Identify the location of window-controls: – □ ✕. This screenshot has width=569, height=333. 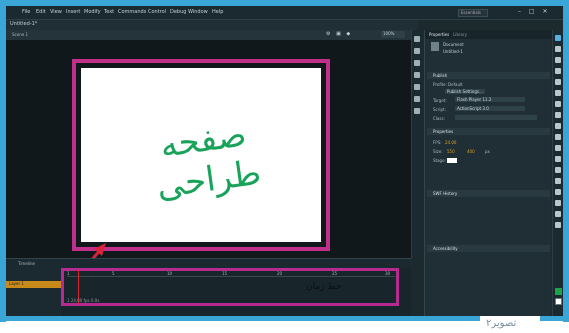
(534, 11).